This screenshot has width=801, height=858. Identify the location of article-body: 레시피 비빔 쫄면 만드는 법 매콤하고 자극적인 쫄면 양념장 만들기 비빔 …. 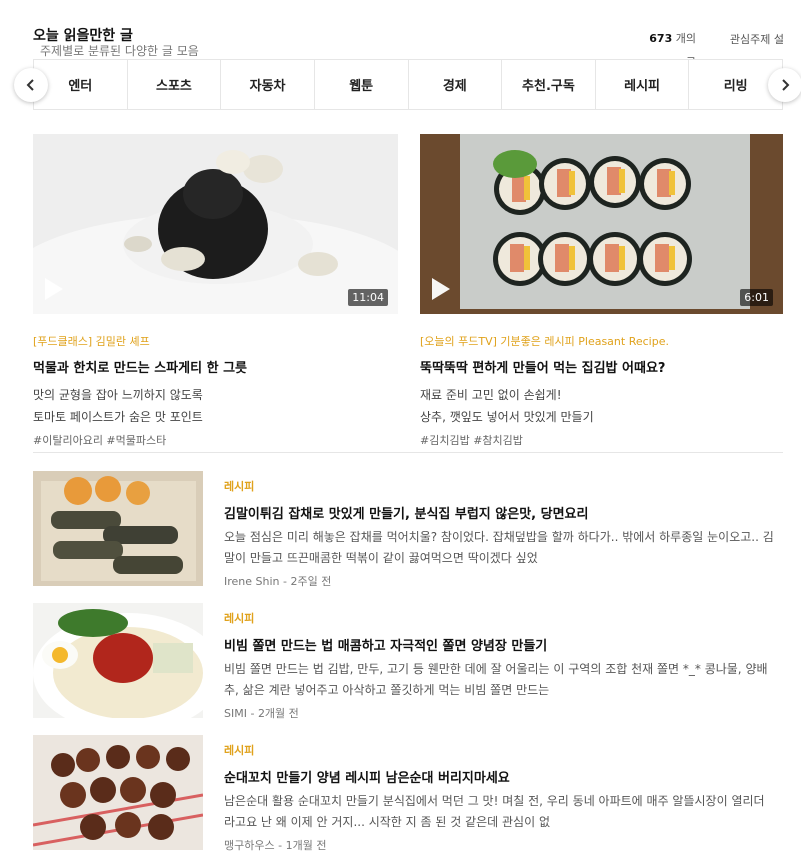
(499, 665).